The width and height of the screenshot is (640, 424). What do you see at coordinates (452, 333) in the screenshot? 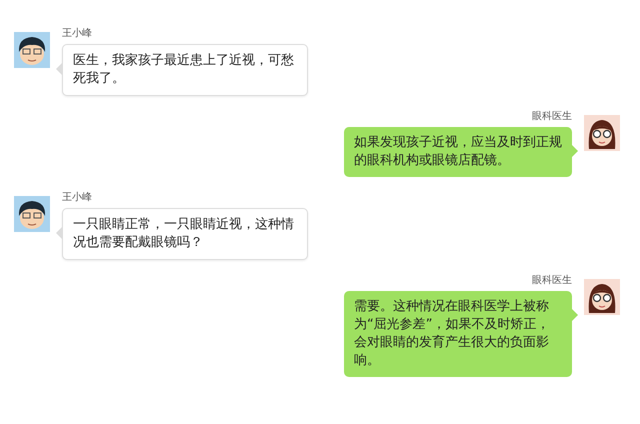
I see `message-text: 需要。这种情况在眼科医学上被称为“屈光参差”，如果不及时矫正，会对眼睛的发育产生很大的负面影响。` at bounding box center [452, 333].